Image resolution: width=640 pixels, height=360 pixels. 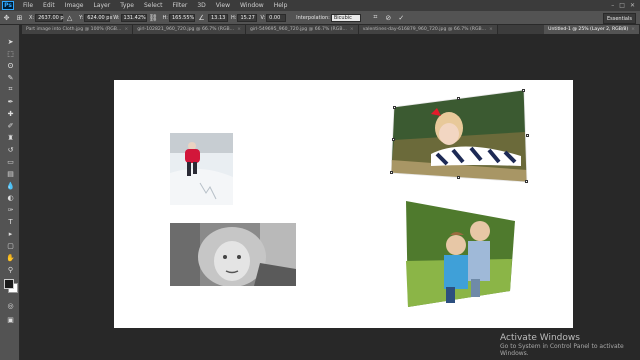 I want to click on rotate-icon: ∠, so click(x=201, y=17).